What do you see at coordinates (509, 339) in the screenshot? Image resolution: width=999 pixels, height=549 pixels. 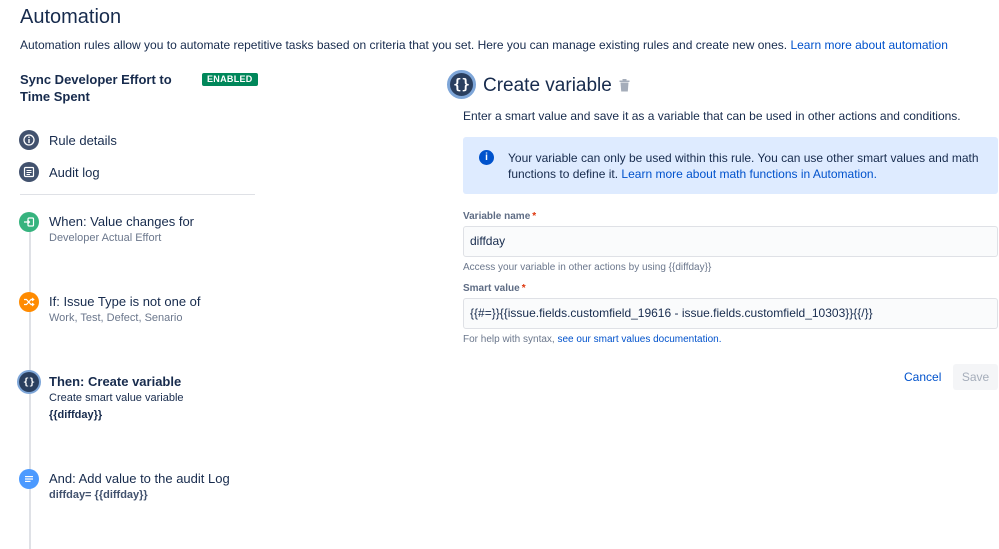 I see `smart-value-help-text: For help with syntax,` at bounding box center [509, 339].